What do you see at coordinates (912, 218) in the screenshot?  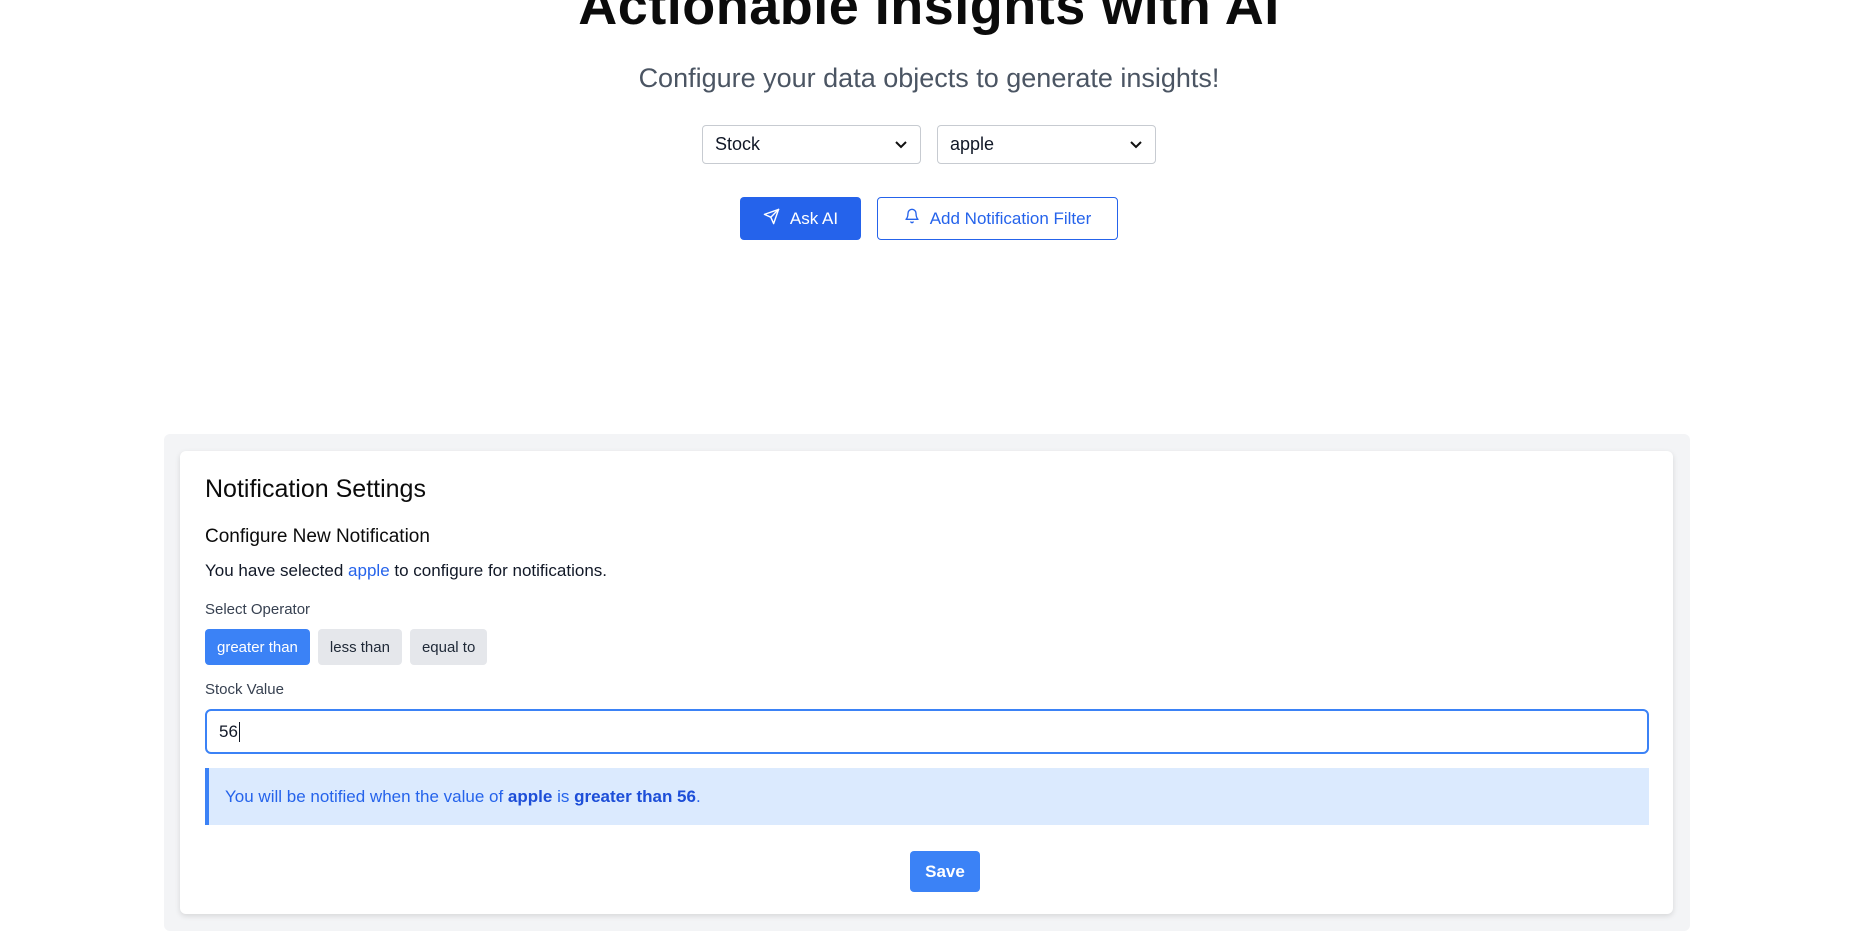 I see `bell-icon` at bounding box center [912, 218].